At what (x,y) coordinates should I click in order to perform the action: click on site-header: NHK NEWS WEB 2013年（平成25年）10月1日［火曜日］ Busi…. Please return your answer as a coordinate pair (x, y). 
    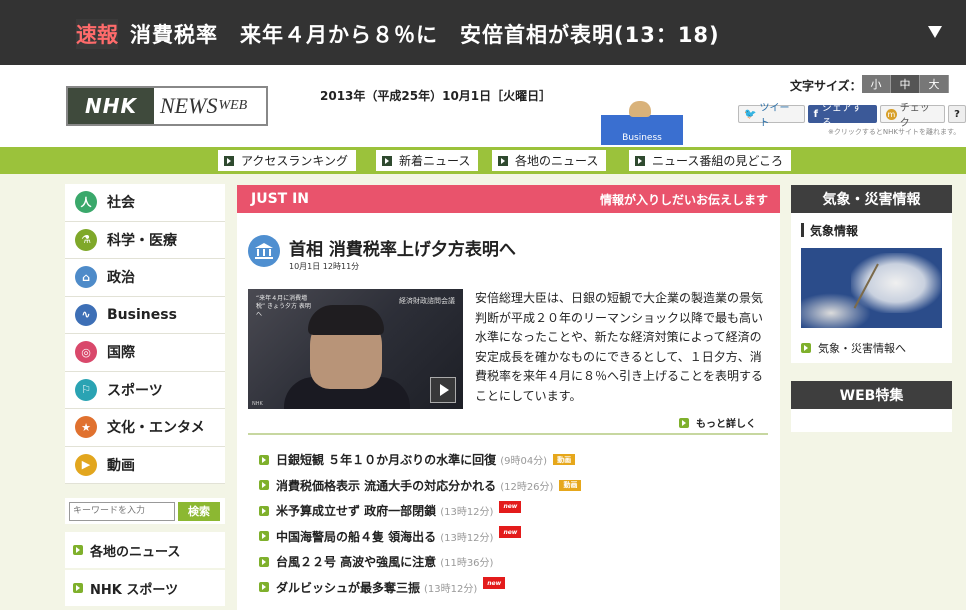
    Looking at the image, I should click on (483, 106).